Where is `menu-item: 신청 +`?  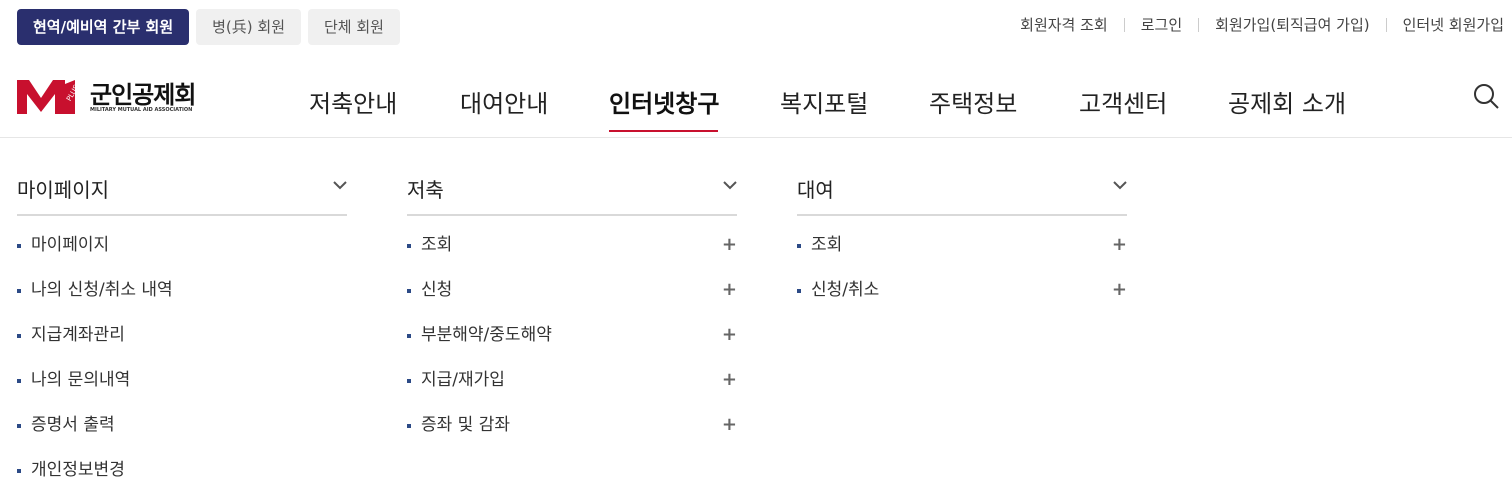 menu-item: 신청 + is located at coordinates (572, 299).